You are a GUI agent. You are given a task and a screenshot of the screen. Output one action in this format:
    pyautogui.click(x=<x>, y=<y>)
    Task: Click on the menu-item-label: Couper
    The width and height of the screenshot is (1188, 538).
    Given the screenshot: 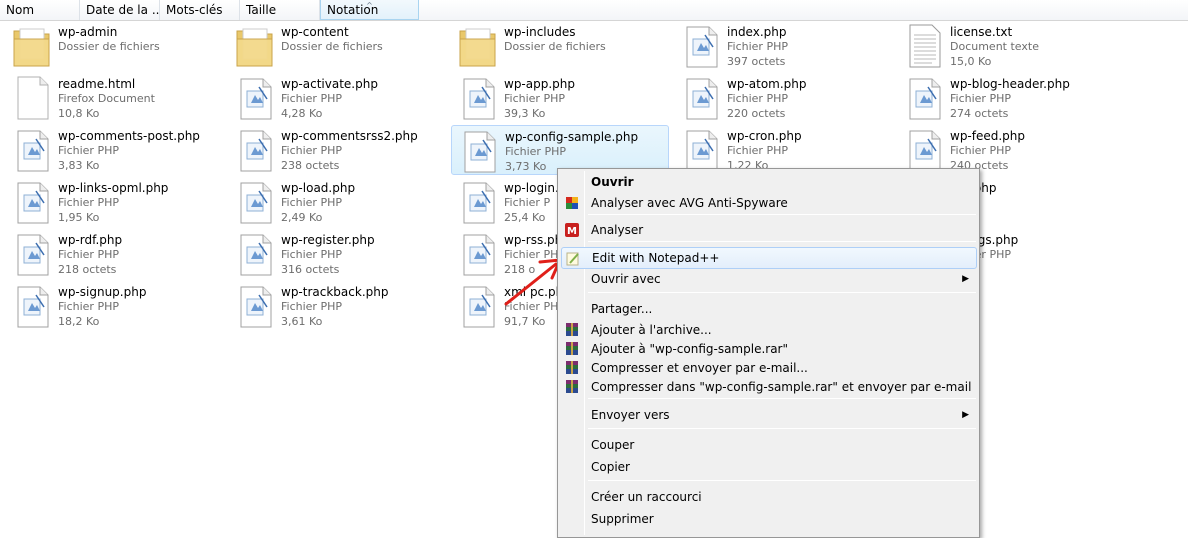 What is the action you would take?
    pyautogui.click(x=613, y=445)
    